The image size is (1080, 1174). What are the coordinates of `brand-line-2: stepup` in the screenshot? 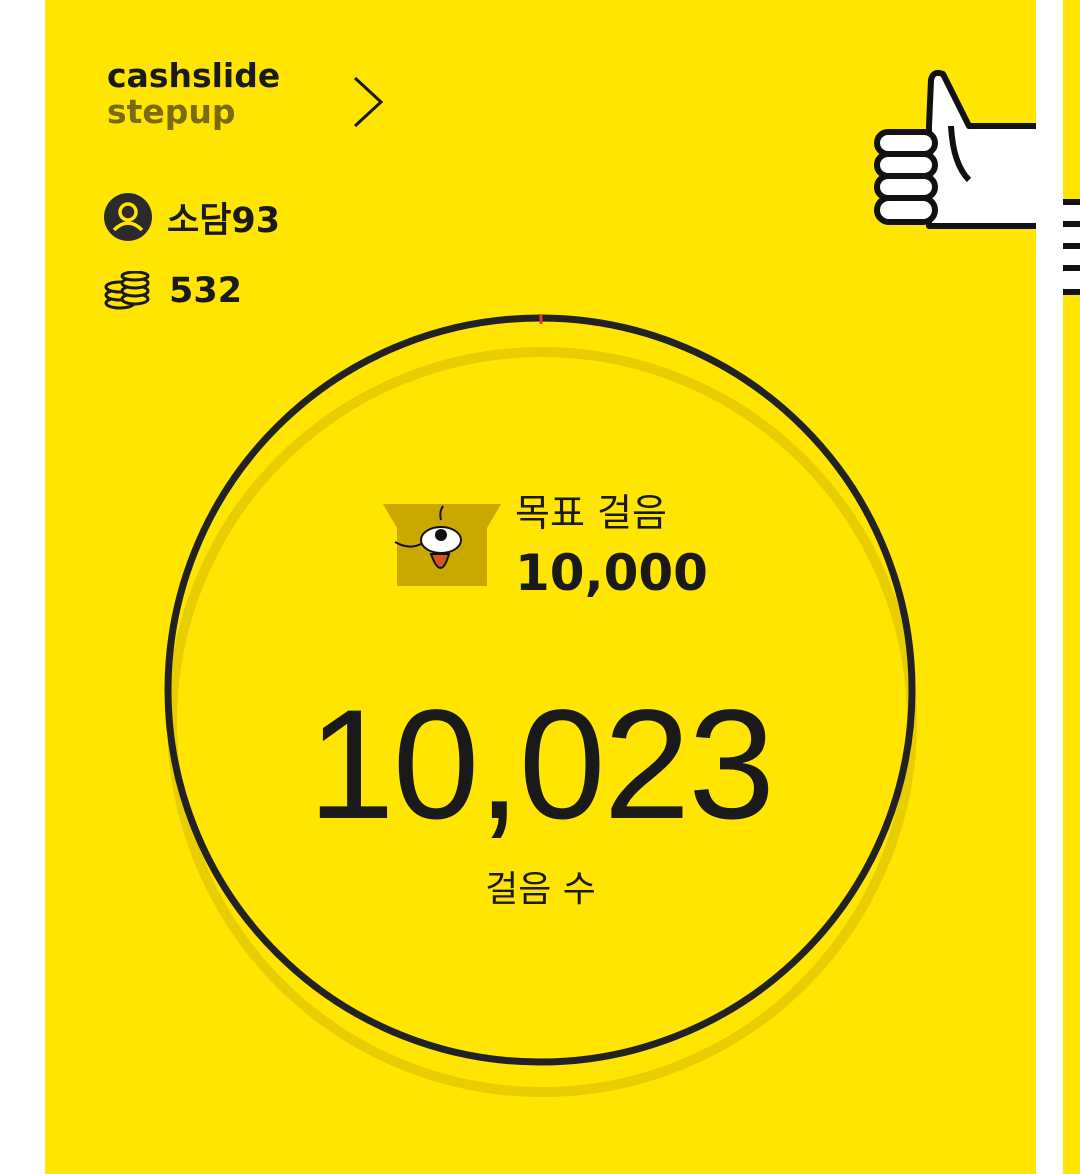 It's located at (171, 111).